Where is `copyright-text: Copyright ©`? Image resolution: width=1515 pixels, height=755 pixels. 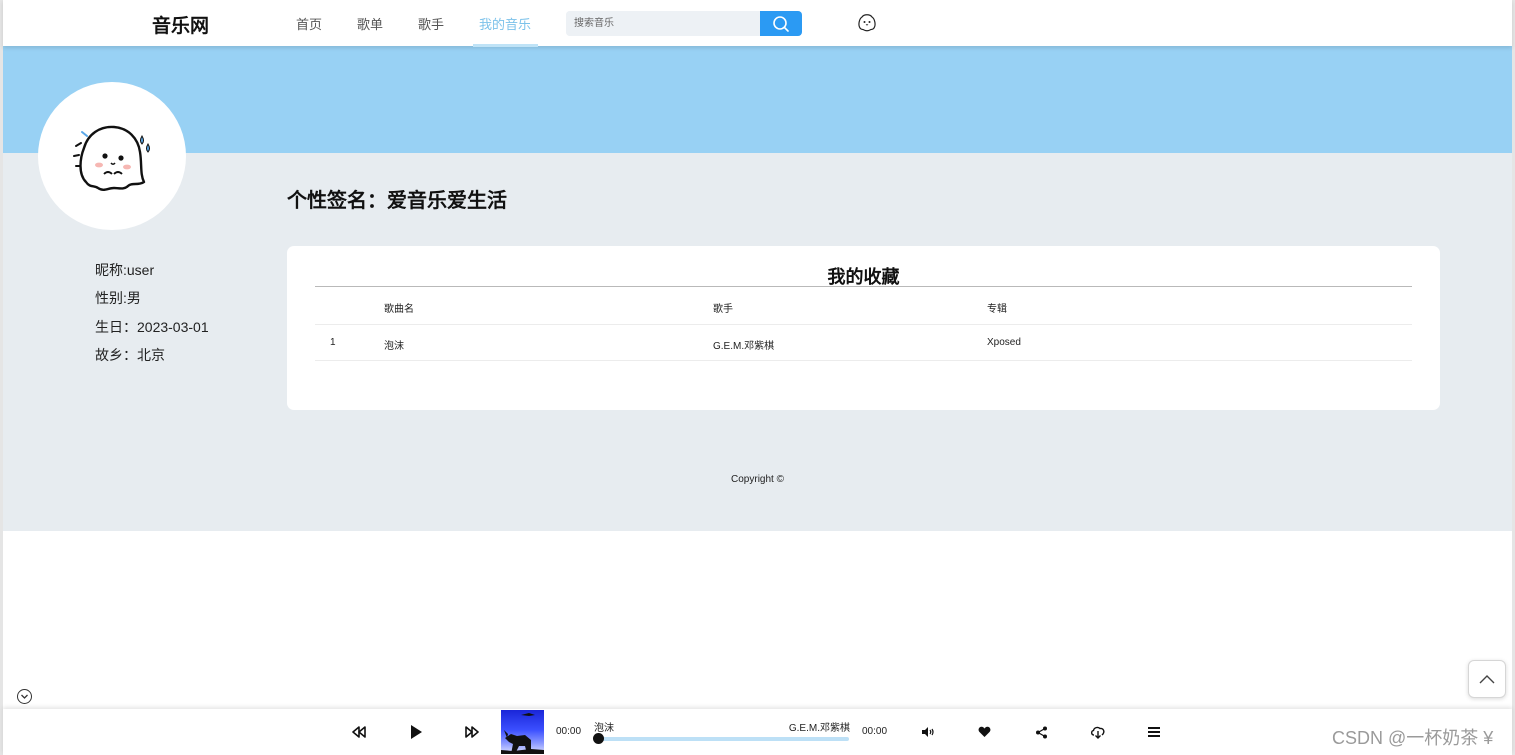
copyright-text: Copyright © is located at coordinates (757, 479).